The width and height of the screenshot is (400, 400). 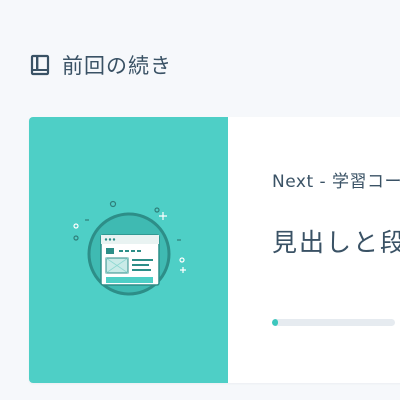 I want to click on lesson-title: 見出しと段落, so click(x=336, y=242).